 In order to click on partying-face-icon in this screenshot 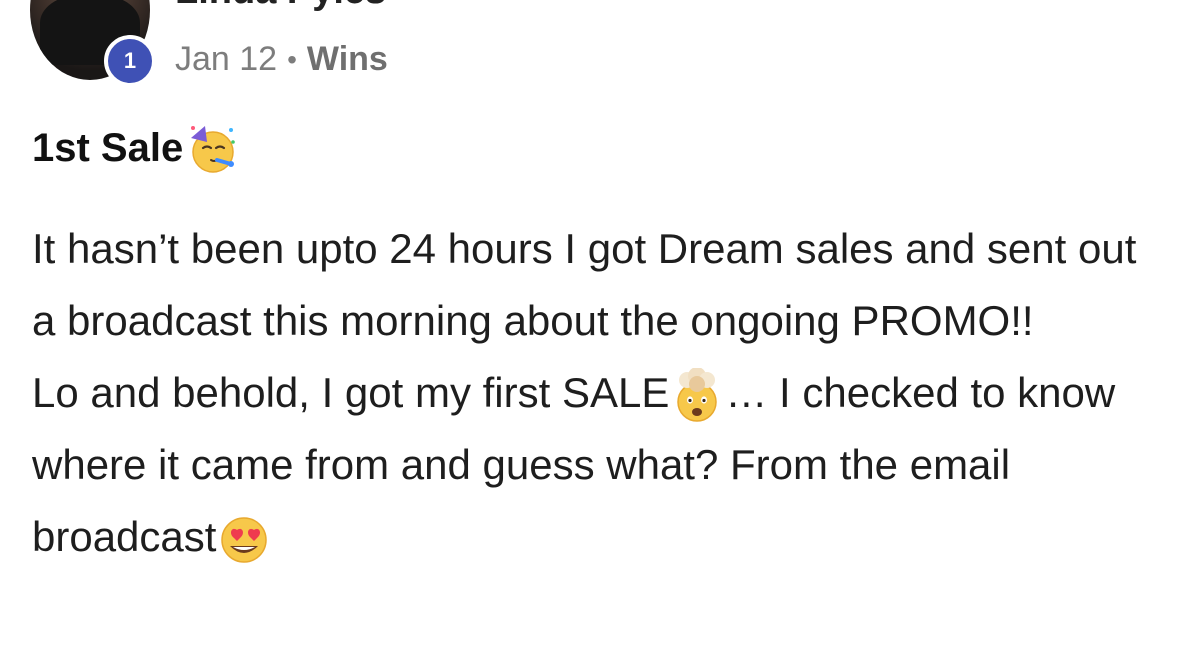, I will do `click(211, 148)`.